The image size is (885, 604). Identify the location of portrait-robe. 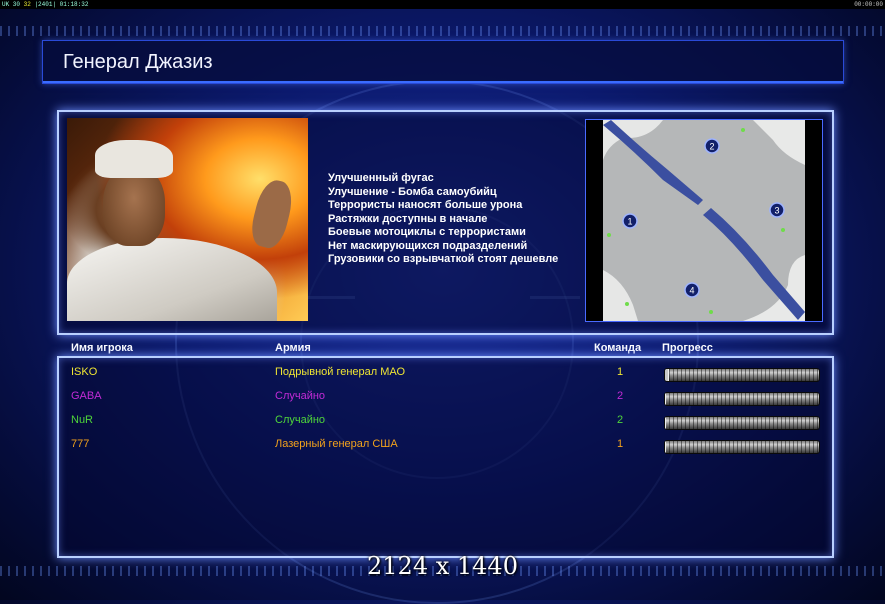
(172, 279).